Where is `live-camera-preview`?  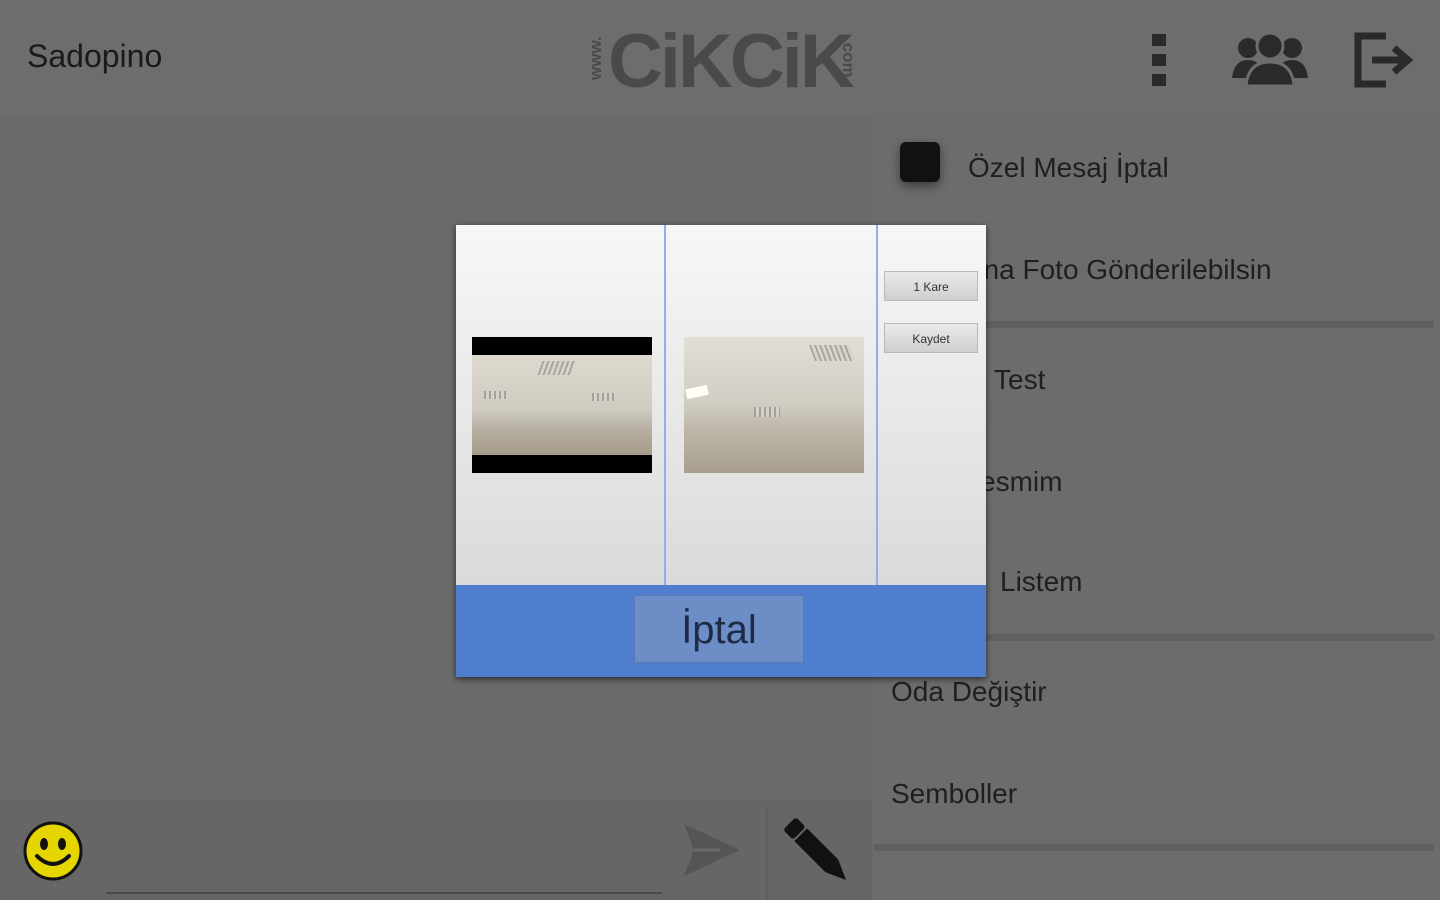 live-camera-preview is located at coordinates (774, 405).